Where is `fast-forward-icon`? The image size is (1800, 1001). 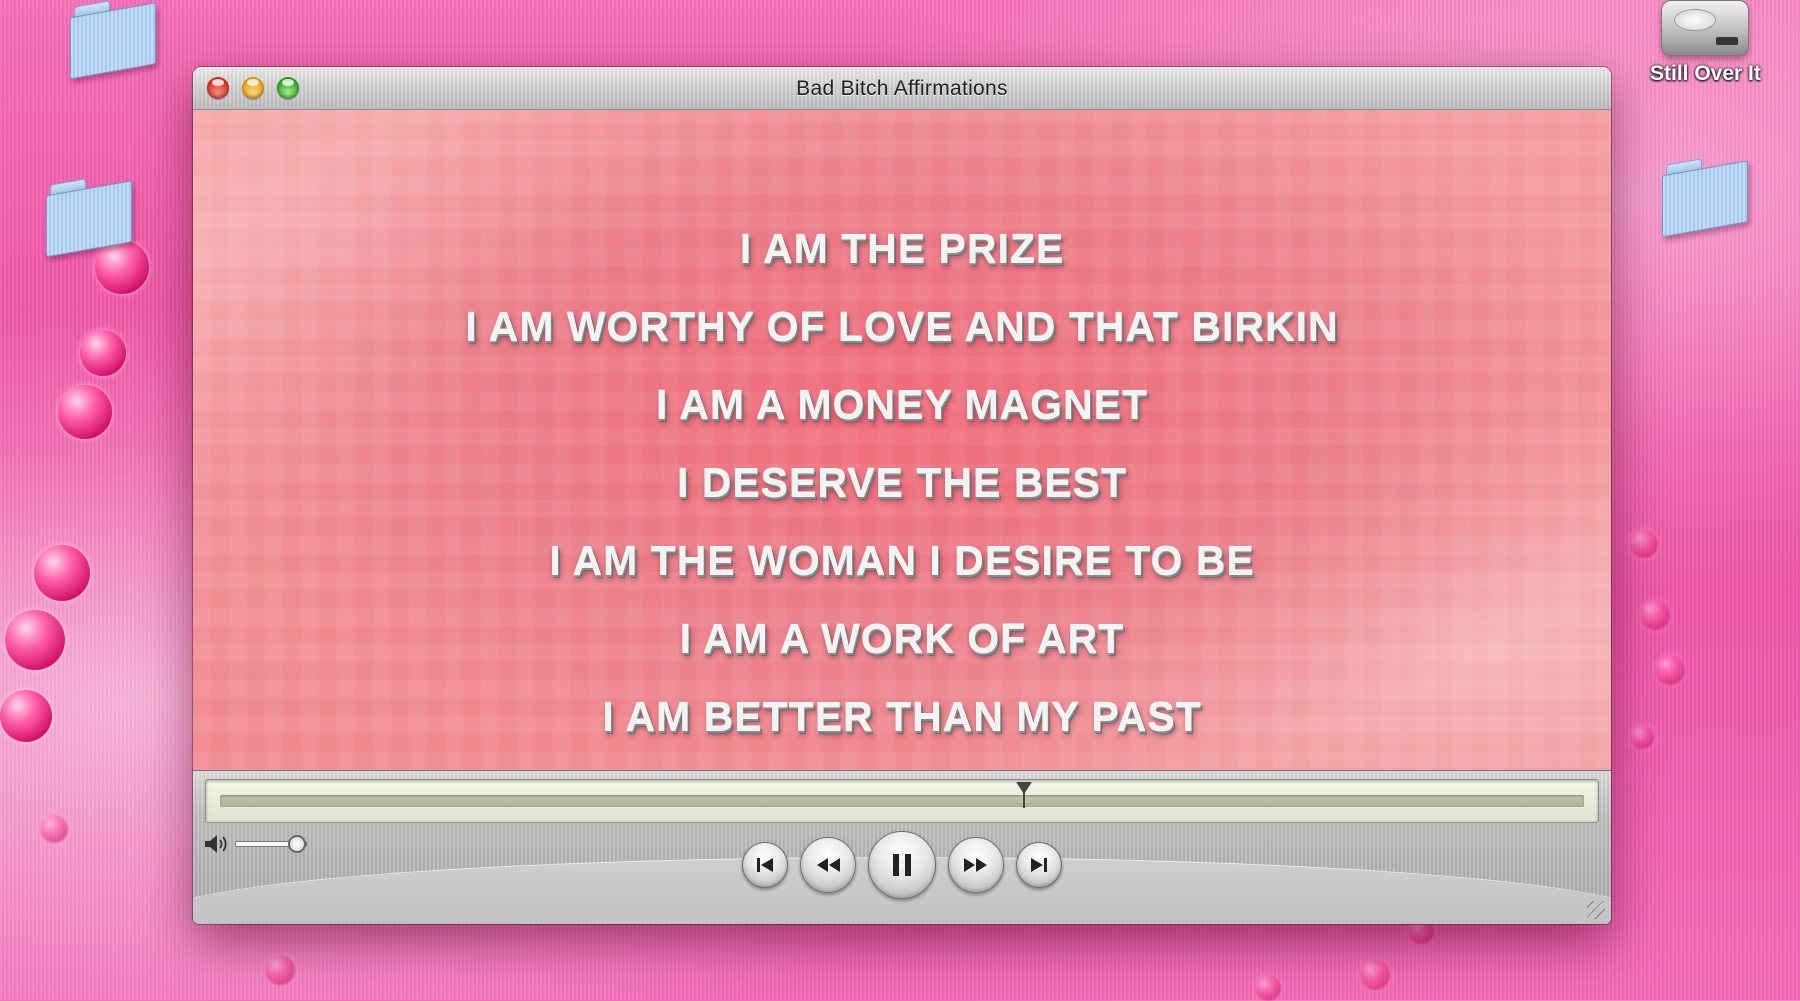
fast-forward-icon is located at coordinates (975, 865).